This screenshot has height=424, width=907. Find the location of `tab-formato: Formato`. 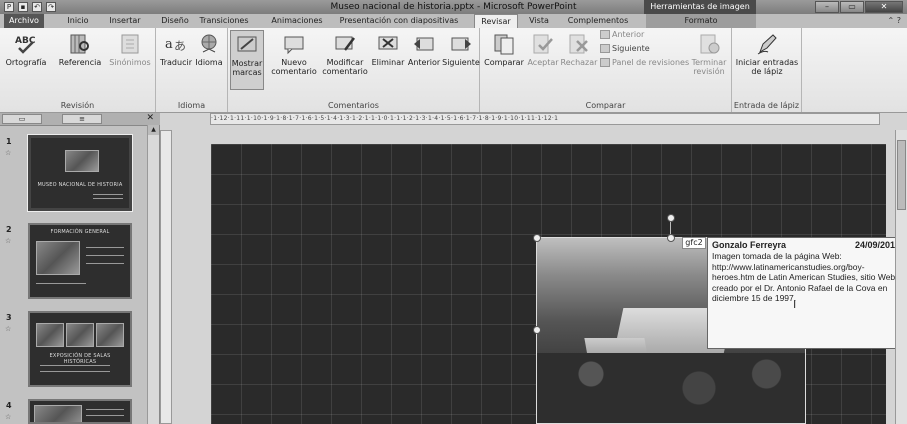

tab-formato: Formato is located at coordinates (701, 21).